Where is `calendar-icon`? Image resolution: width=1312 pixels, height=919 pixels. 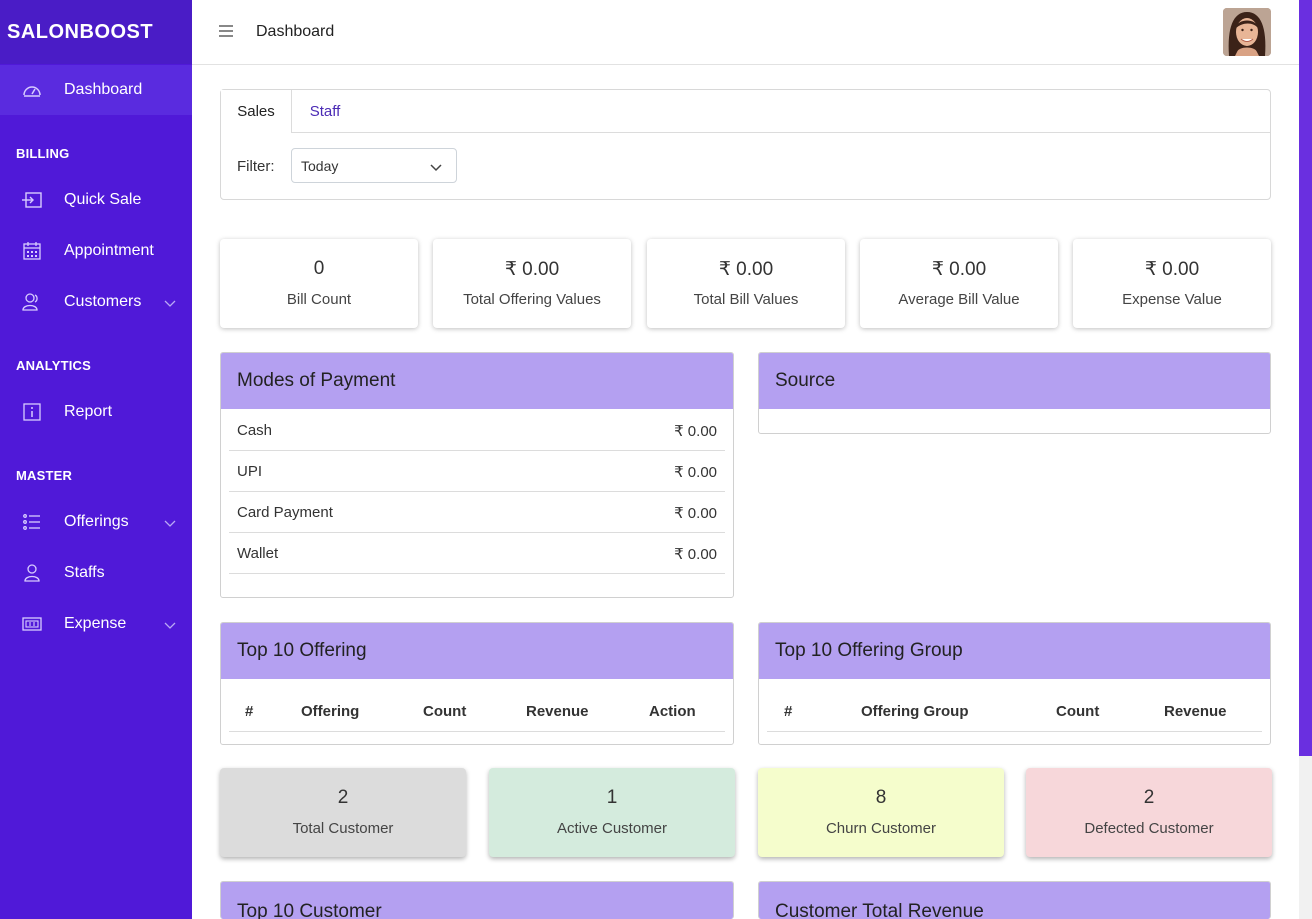 calendar-icon is located at coordinates (32, 251).